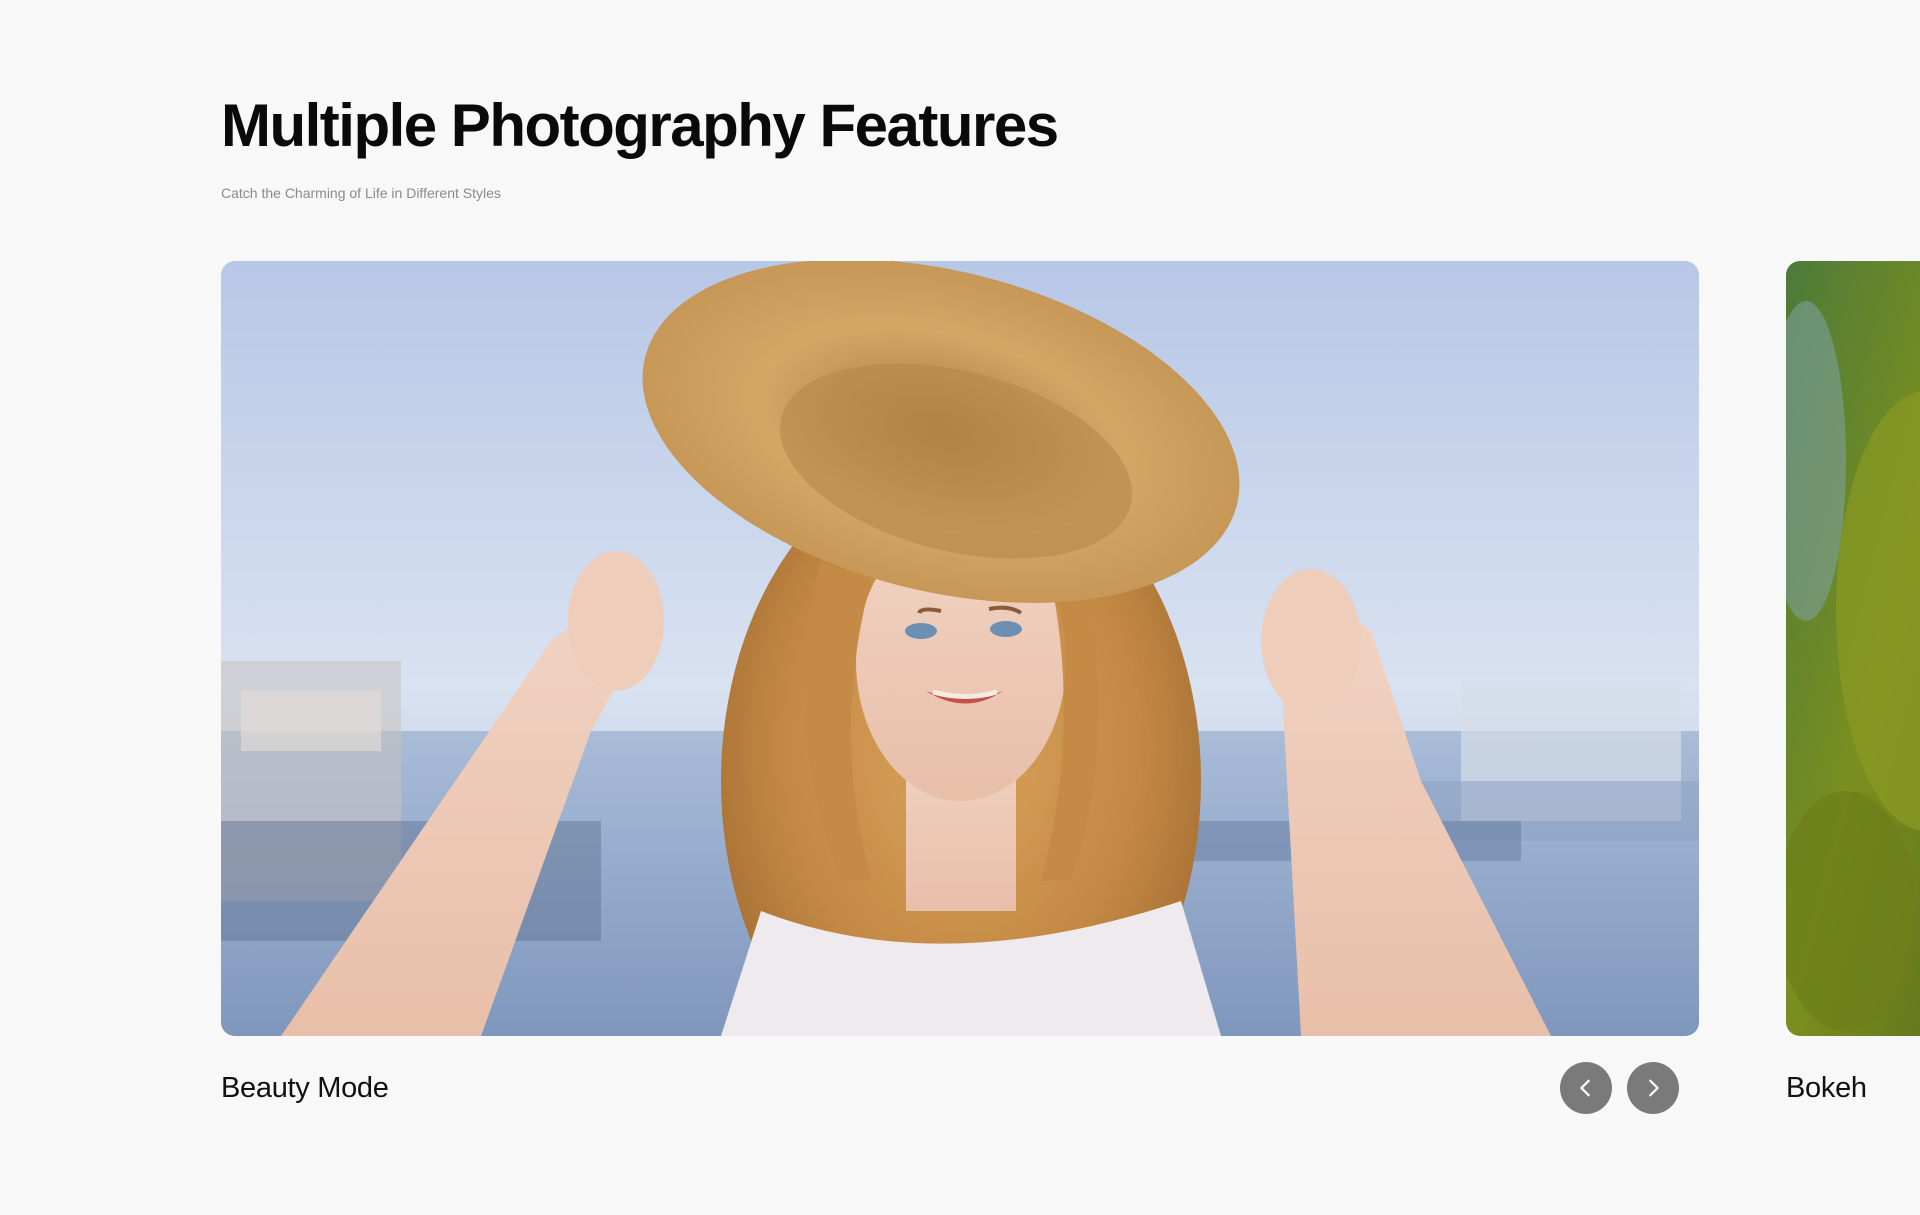  What do you see at coordinates (640, 125) in the screenshot?
I see `section-title: Multiple Photography Features` at bounding box center [640, 125].